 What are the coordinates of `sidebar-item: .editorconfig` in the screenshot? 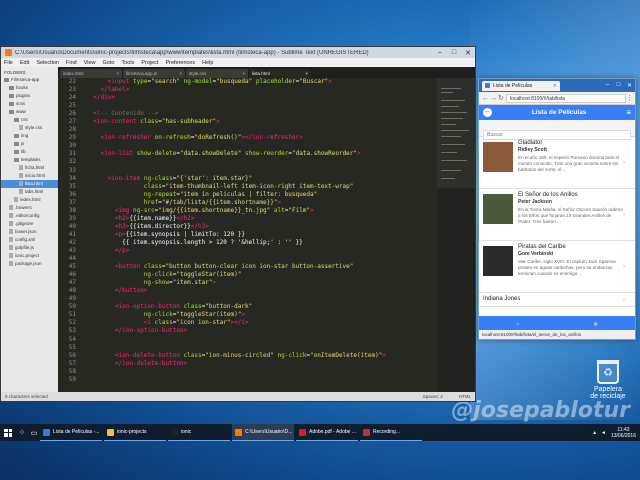 It's located at (29, 216).